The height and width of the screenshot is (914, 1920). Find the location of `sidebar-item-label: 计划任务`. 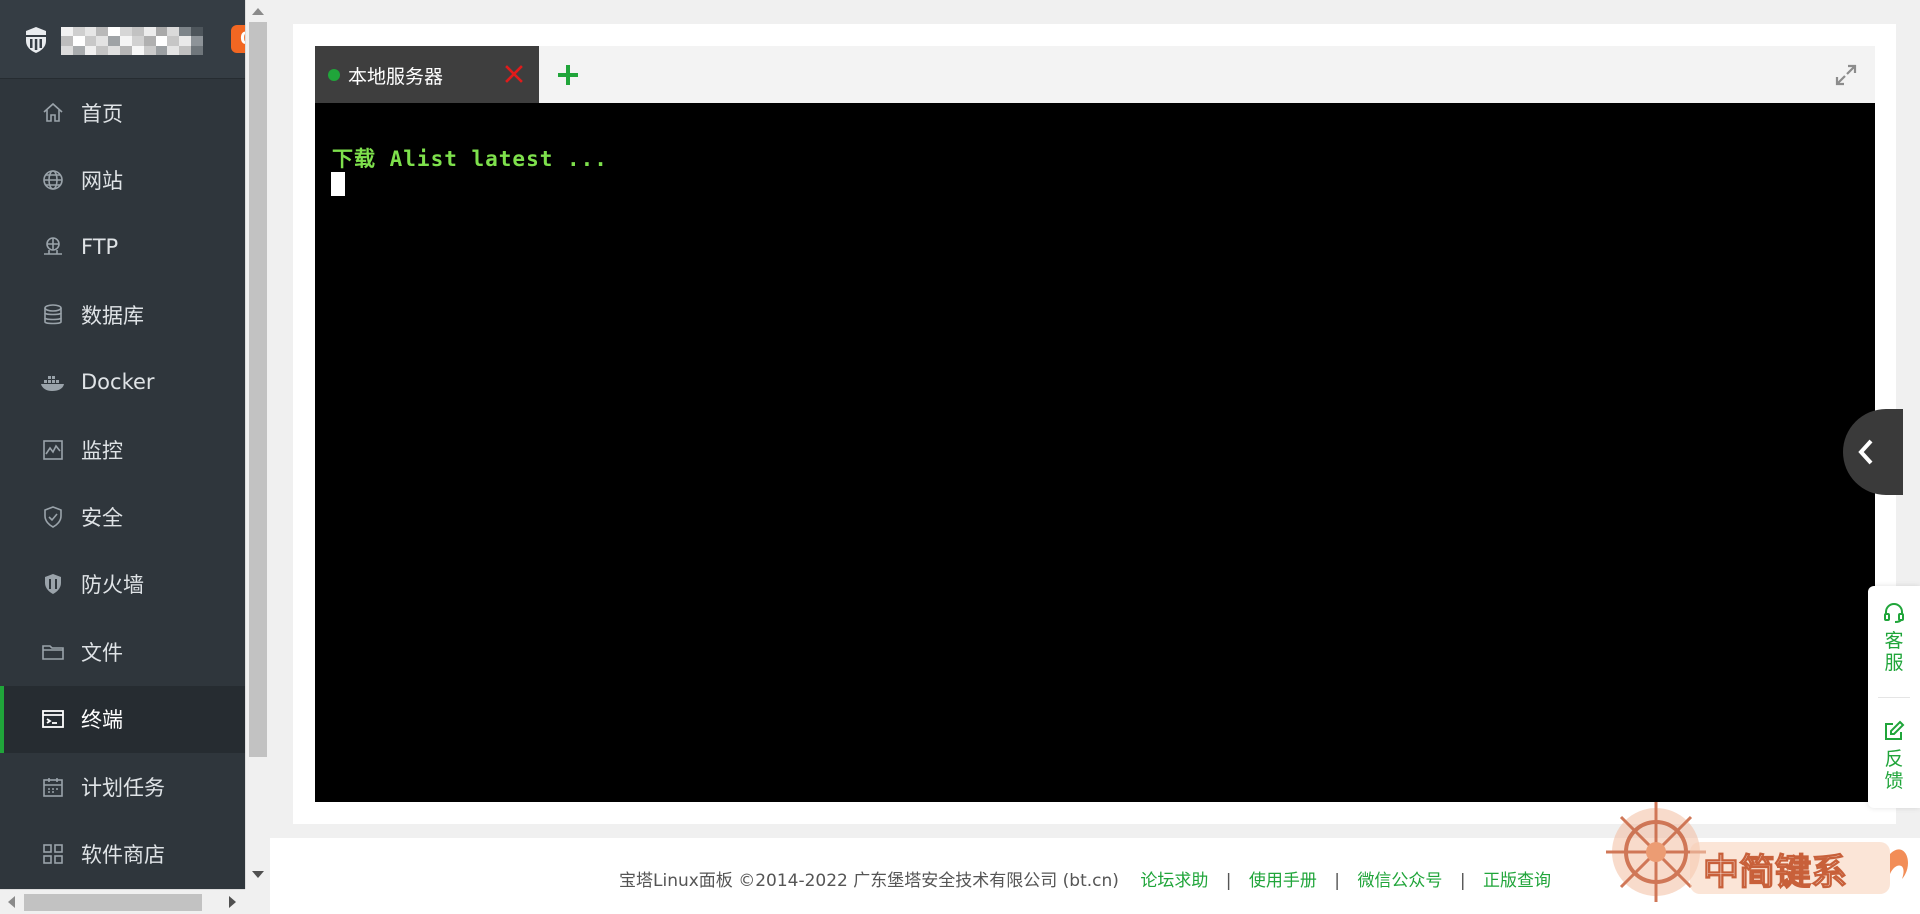

sidebar-item-label: 计划任务 is located at coordinates (123, 787).